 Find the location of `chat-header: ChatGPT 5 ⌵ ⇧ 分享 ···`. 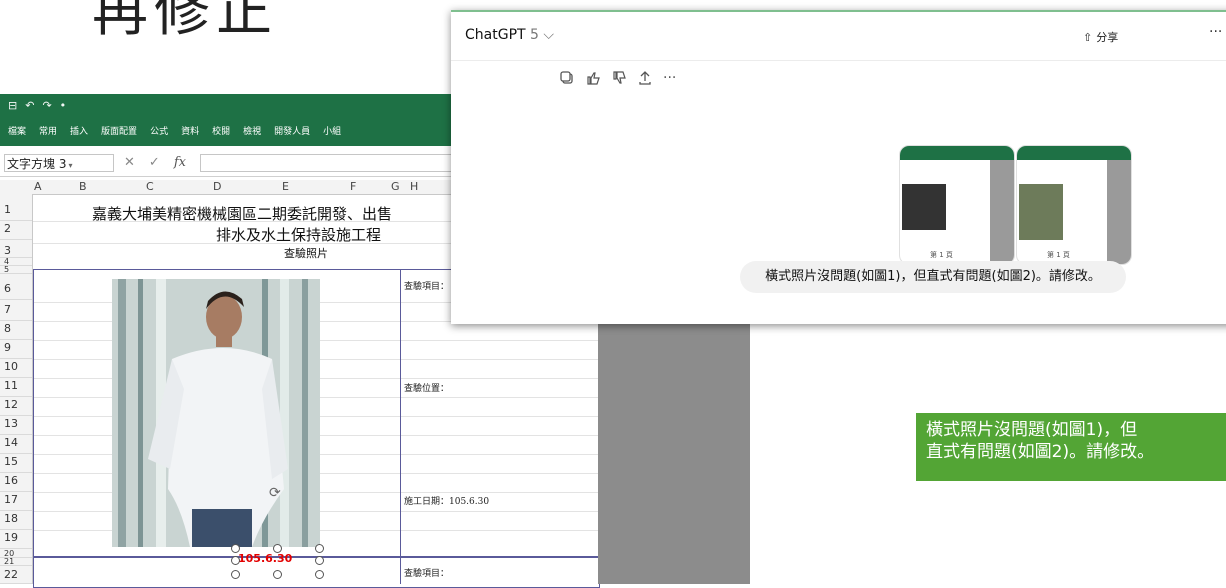

chat-header: ChatGPT 5 ⌵ ⇧ 分享 ··· is located at coordinates (838, 36).